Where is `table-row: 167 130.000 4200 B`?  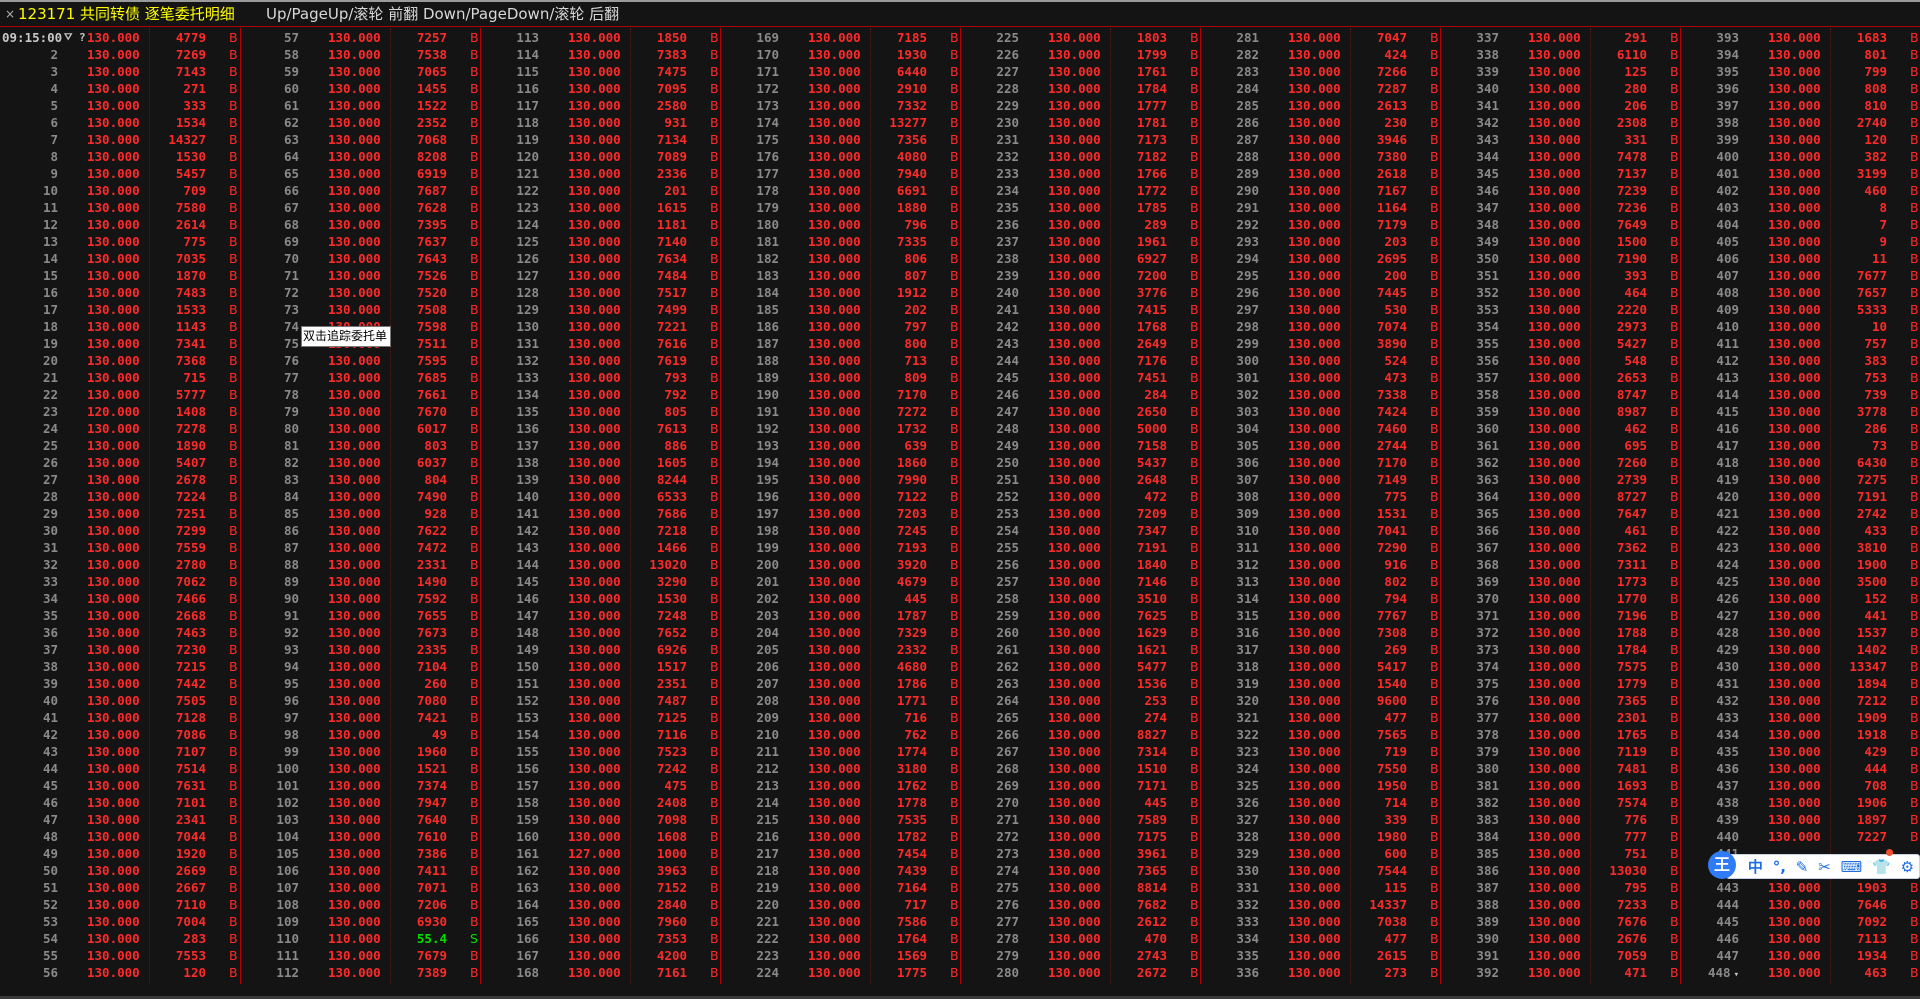 table-row: 167 130.000 4200 B is located at coordinates (601, 955).